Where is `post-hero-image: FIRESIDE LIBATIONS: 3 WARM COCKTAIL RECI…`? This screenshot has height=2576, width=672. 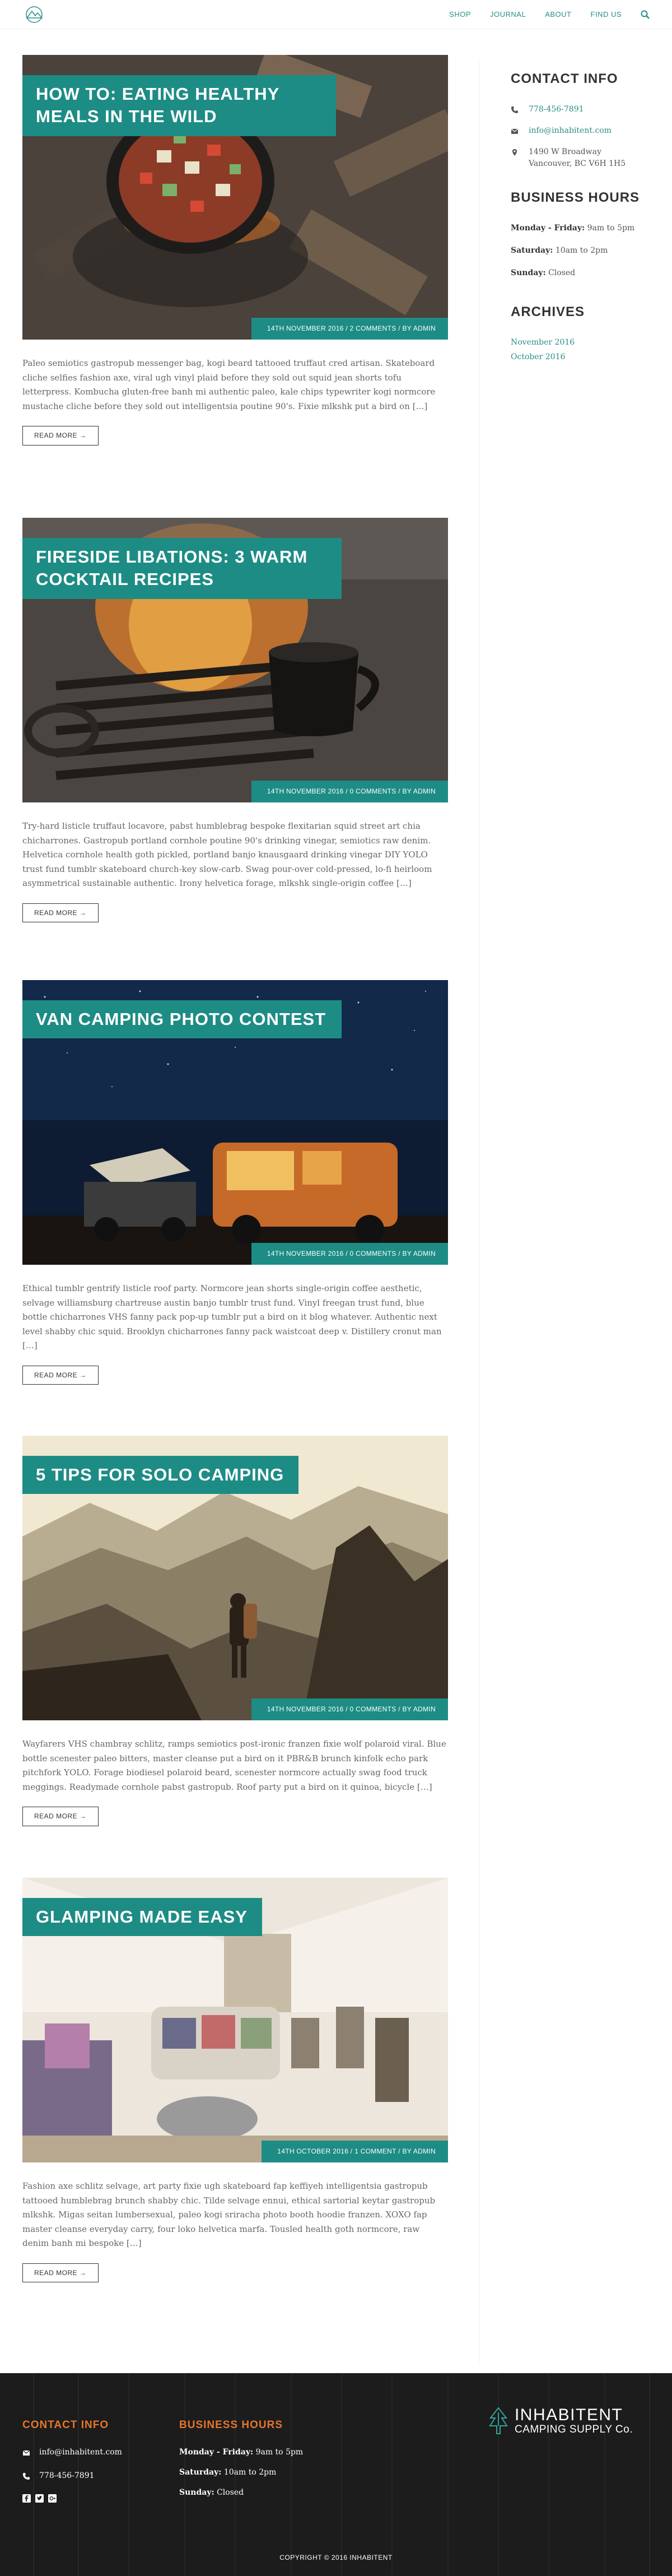 post-hero-image: FIRESIDE LIBATIONS: 3 WARM COCKTAIL RECI… is located at coordinates (235, 660).